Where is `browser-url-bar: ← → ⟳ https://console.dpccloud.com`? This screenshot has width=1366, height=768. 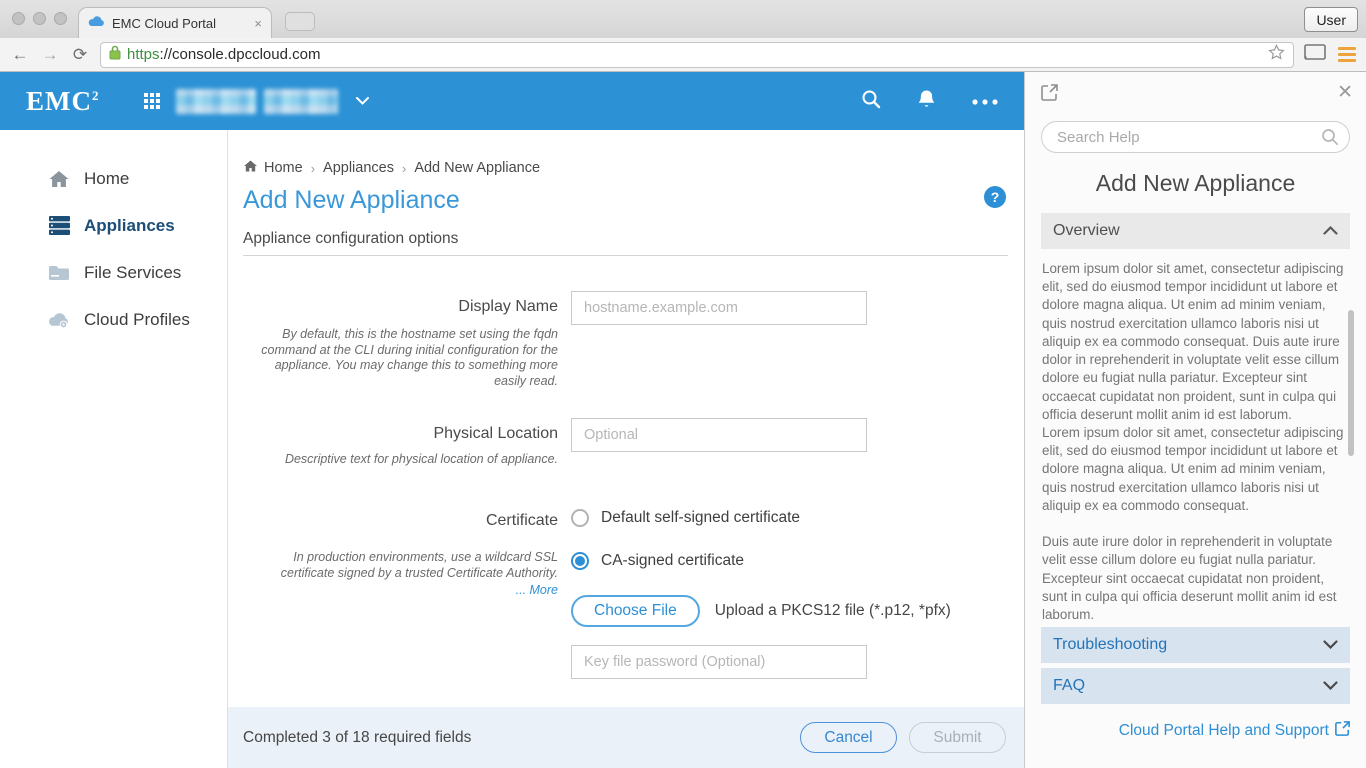 browser-url-bar: ← → ⟳ https://console.dpccloud.com is located at coordinates (683, 55).